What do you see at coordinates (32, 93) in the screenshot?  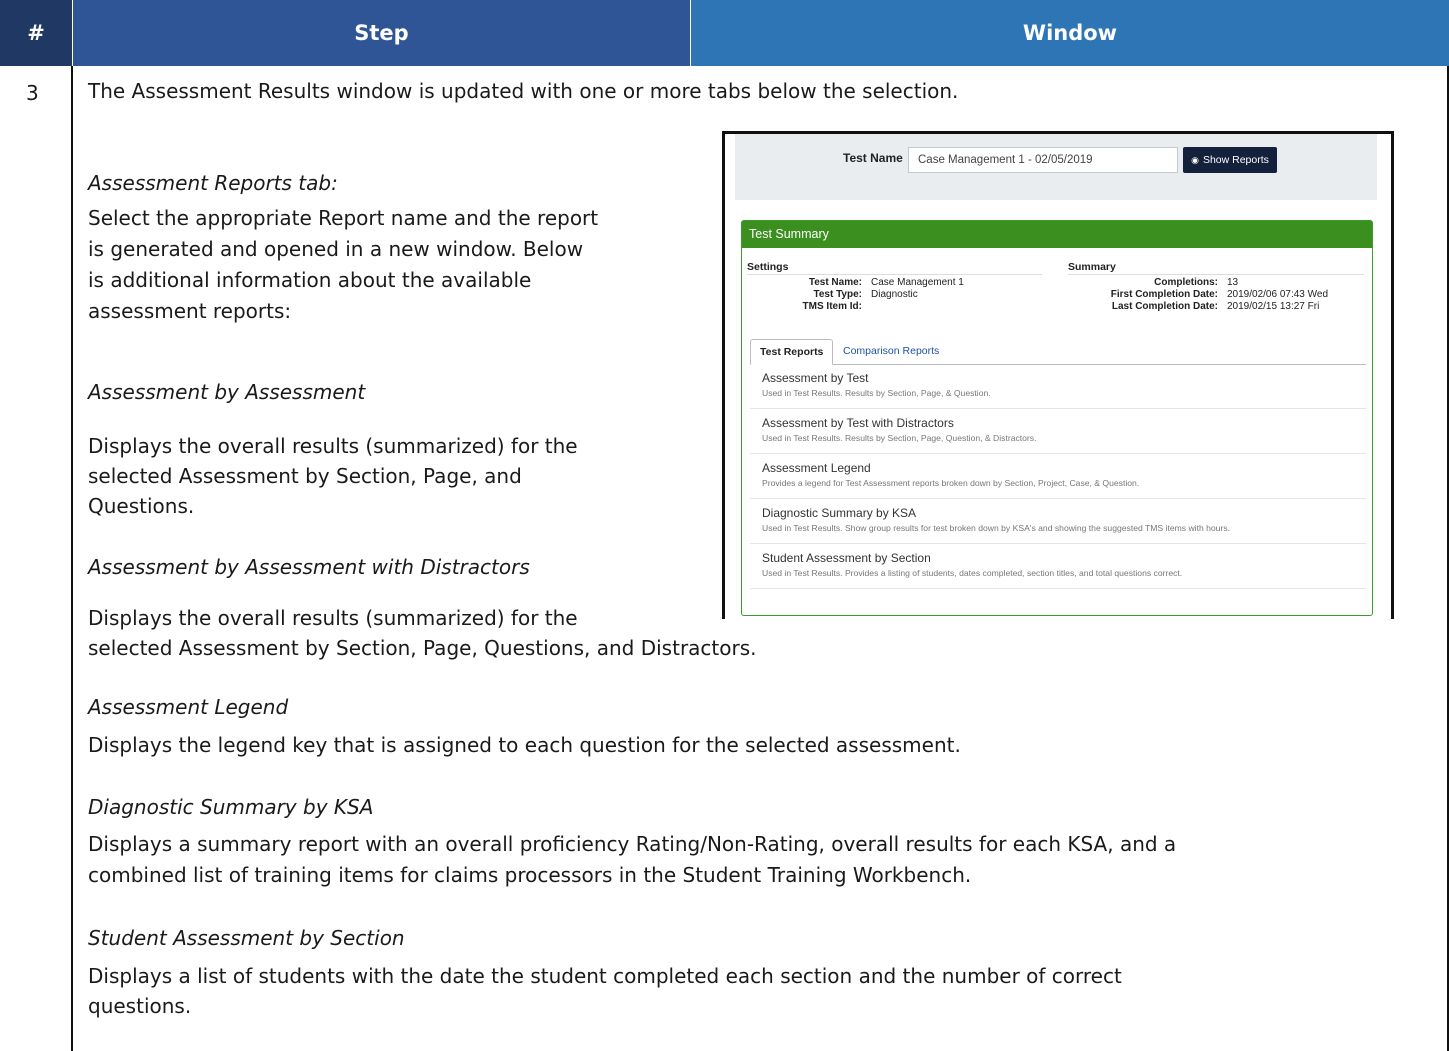 I see `row-number: 3` at bounding box center [32, 93].